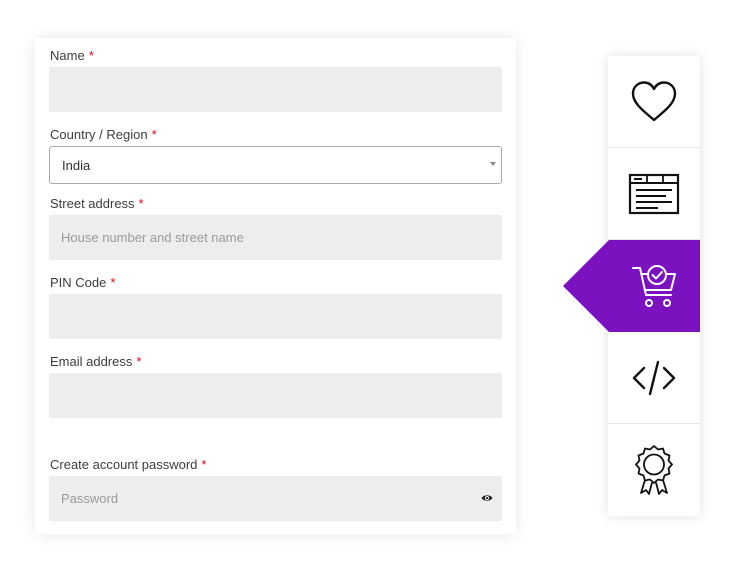 Image resolution: width=740 pixels, height=570 pixels. Describe the element at coordinates (275, 89) in the screenshot. I see `name-input` at that location.